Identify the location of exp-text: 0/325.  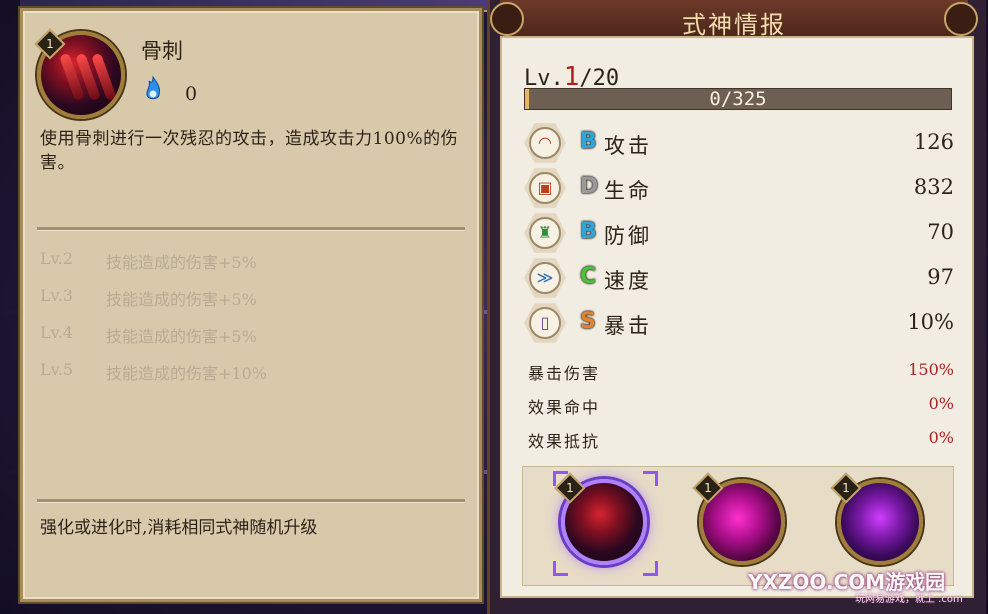
(738, 99).